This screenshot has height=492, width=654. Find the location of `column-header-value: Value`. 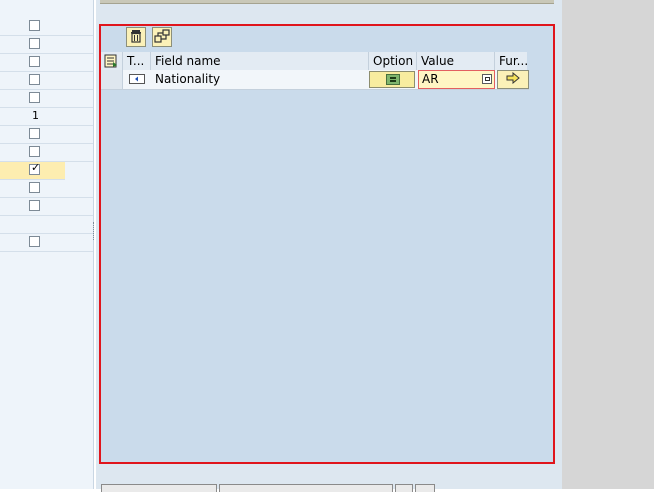

column-header-value: Value is located at coordinates (456, 61).